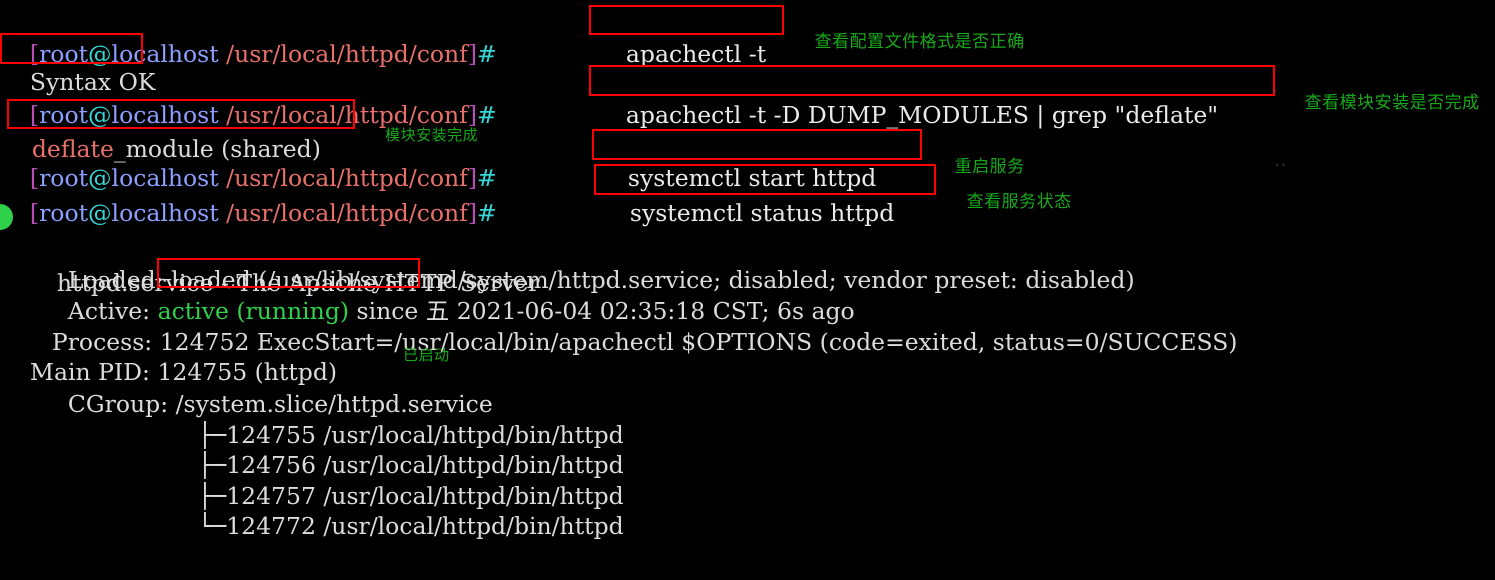  I want to click on terminal-line-output-syntax-ok: Syntax OK, so click(78, 63).